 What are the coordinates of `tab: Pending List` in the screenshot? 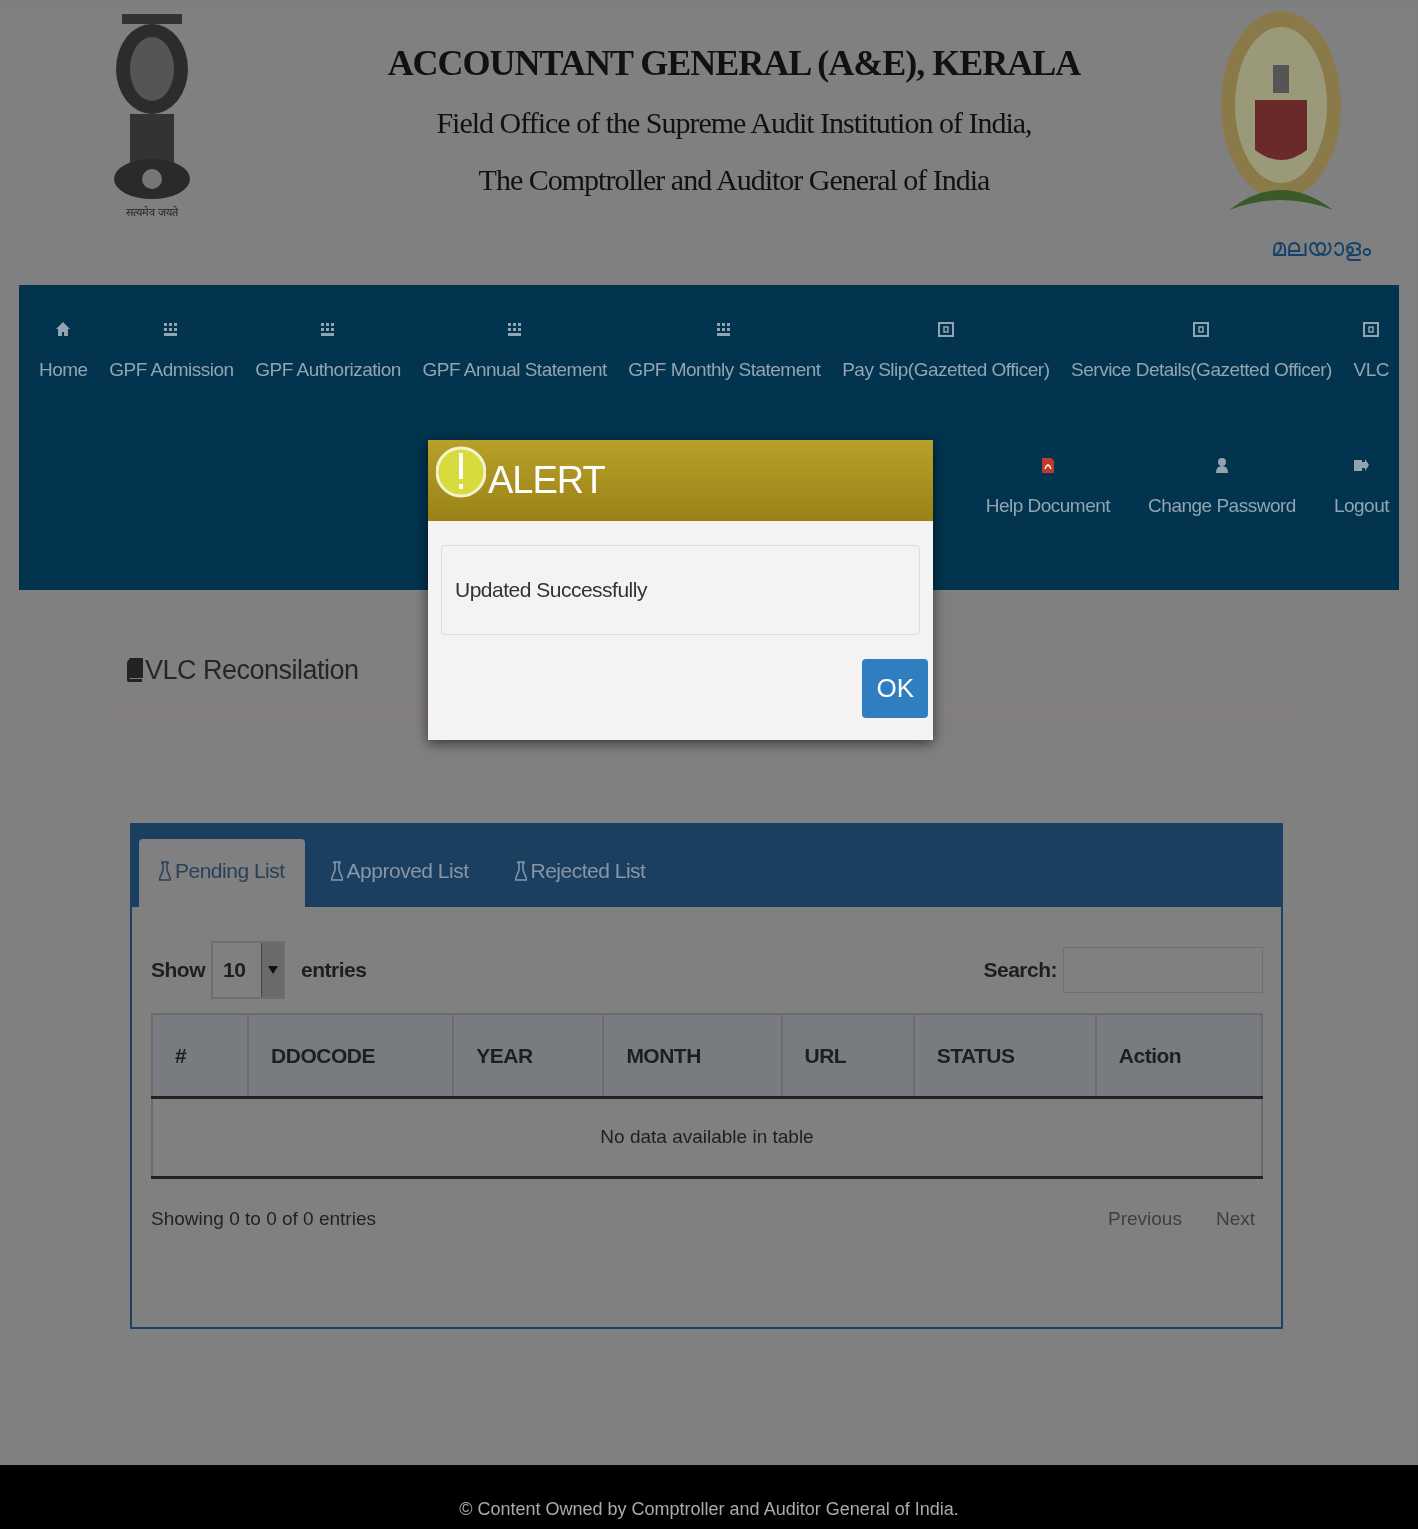 It's located at (222, 873).